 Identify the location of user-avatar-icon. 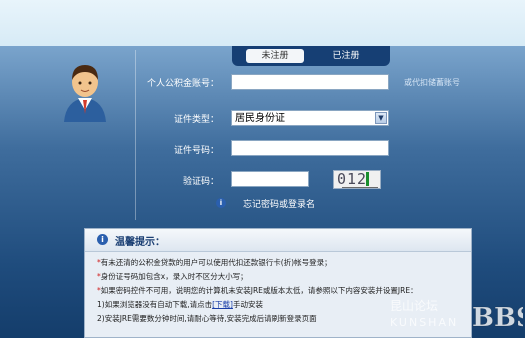
(85, 93).